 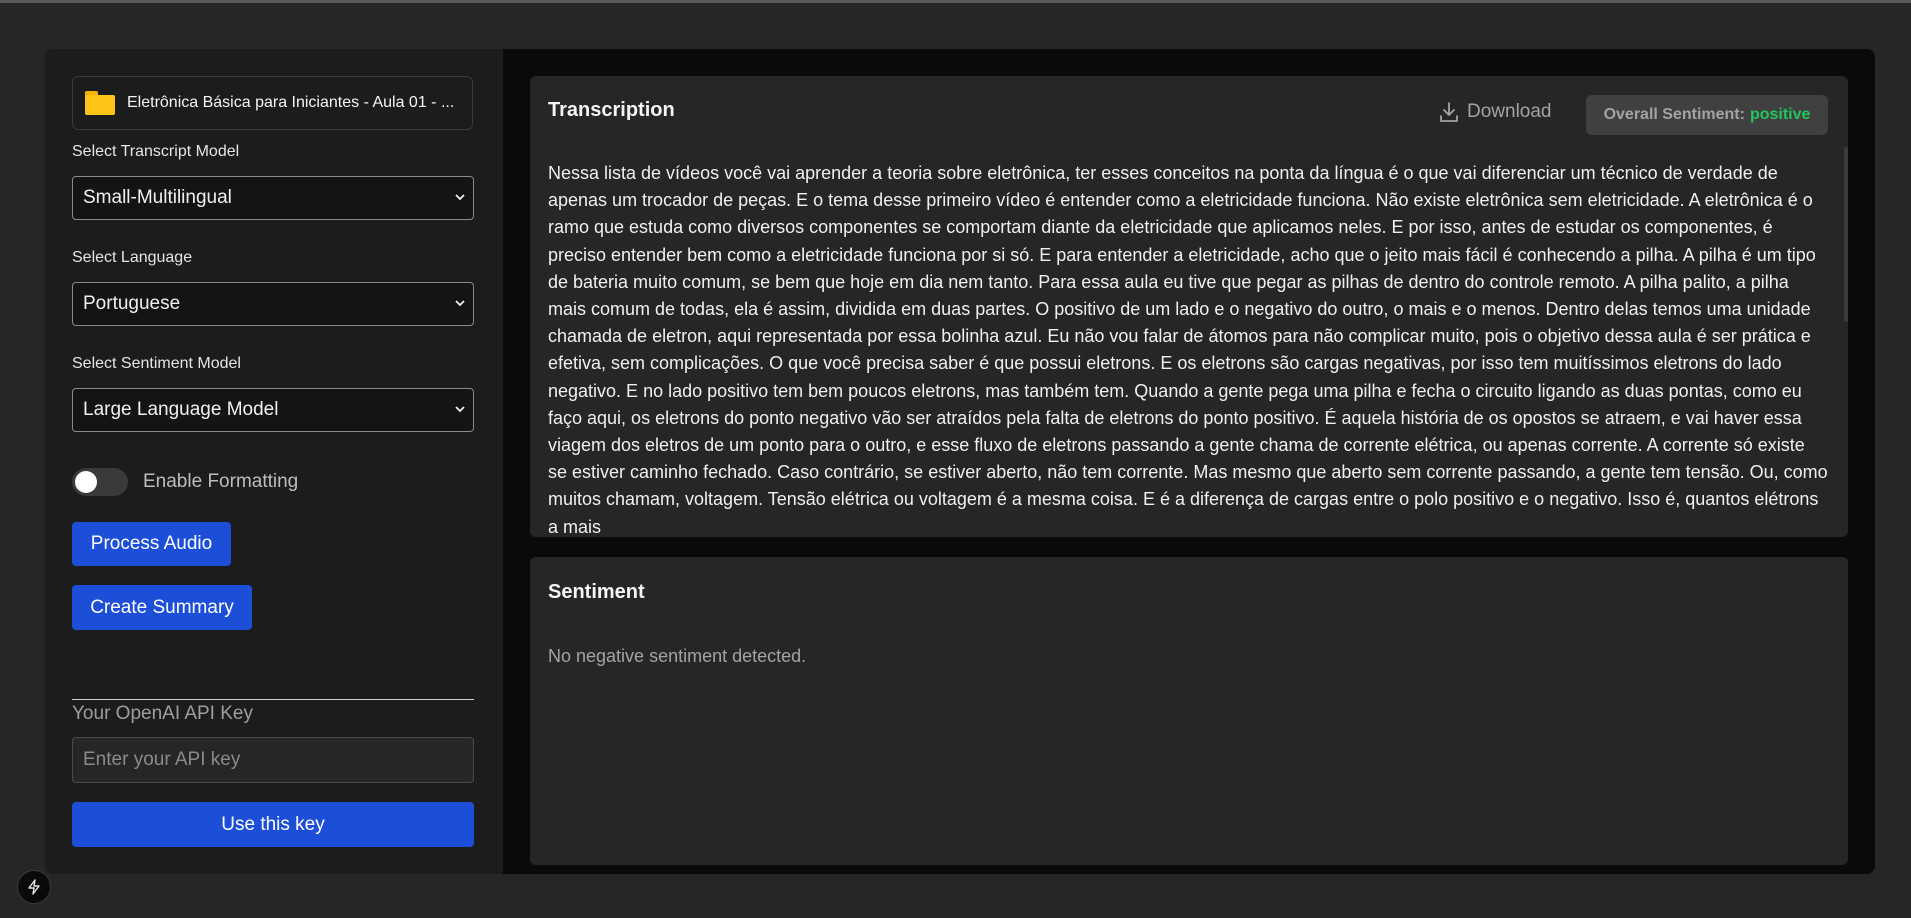 What do you see at coordinates (221, 481) in the screenshot?
I see `formatting-toggle-label: Enable Formatting` at bounding box center [221, 481].